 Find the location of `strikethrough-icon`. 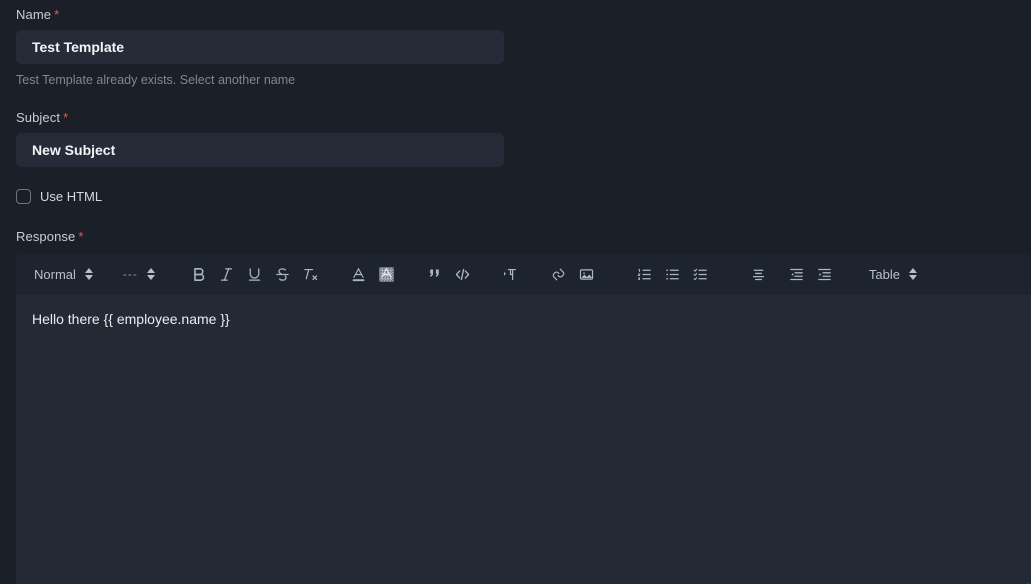

strikethrough-icon is located at coordinates (283, 274).